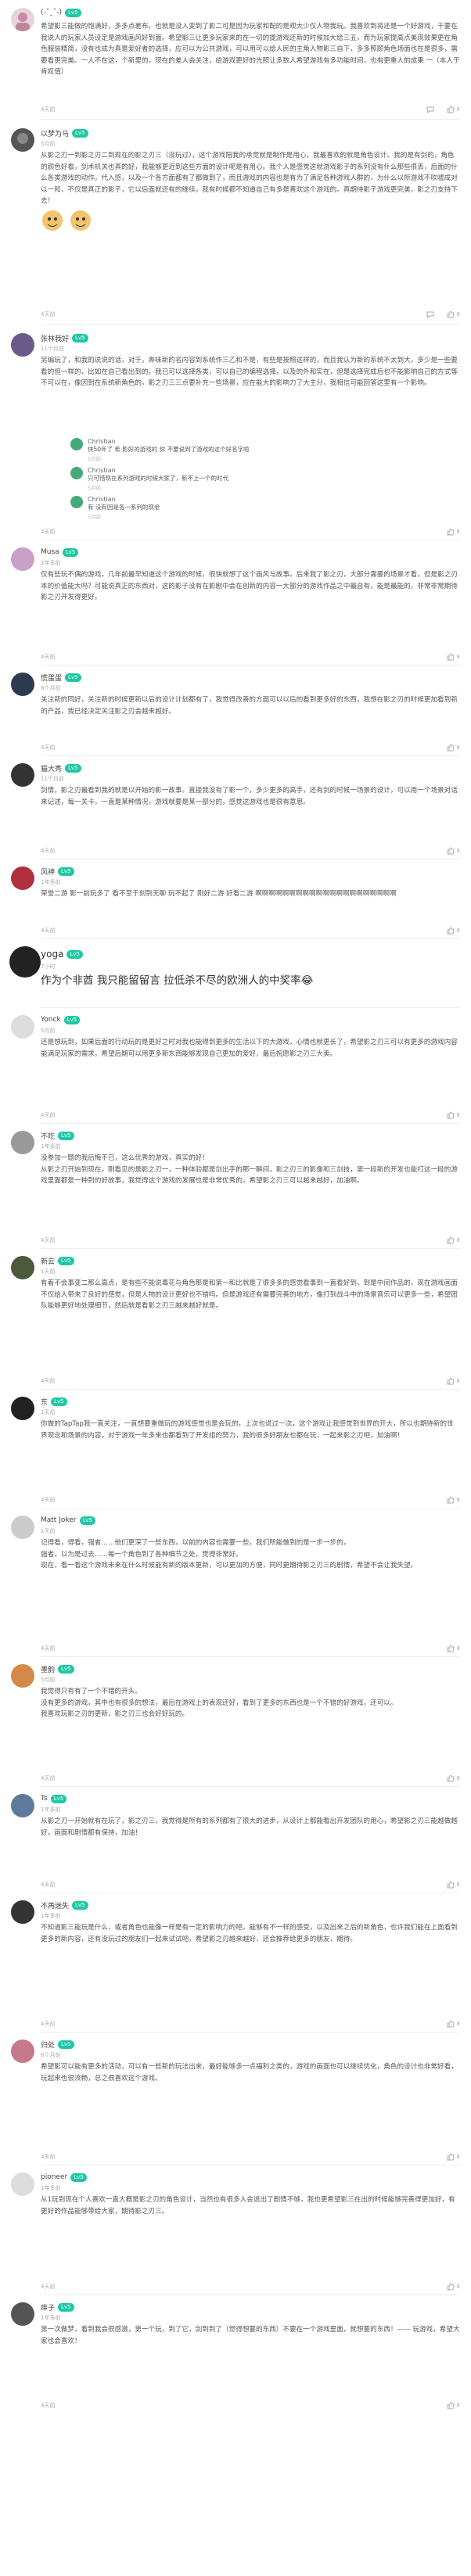 The image size is (471, 2576). What do you see at coordinates (52, 349) in the screenshot?
I see `post-date: 11个月前` at bounding box center [52, 349].